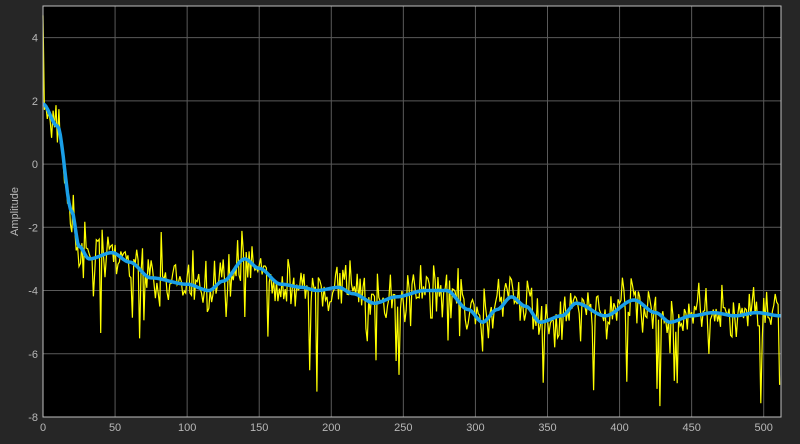 The height and width of the screenshot is (444, 800). I want to click on x-tick-label: 300, so click(475, 428).